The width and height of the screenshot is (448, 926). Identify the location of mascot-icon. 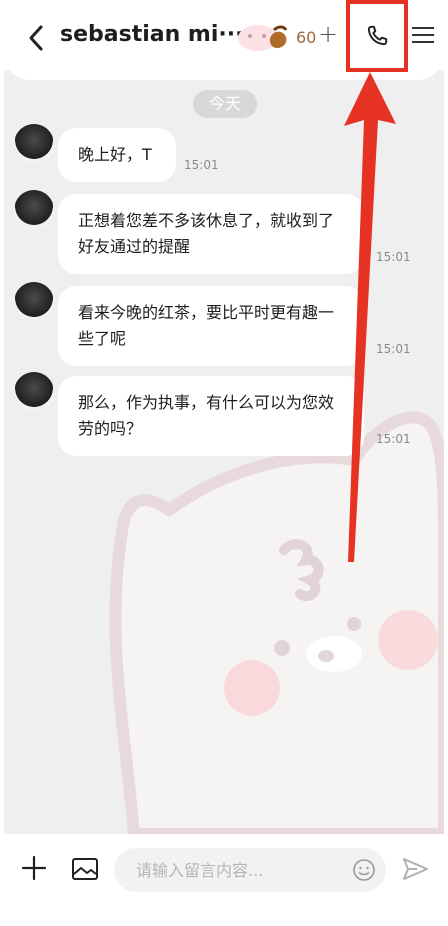
(263, 38).